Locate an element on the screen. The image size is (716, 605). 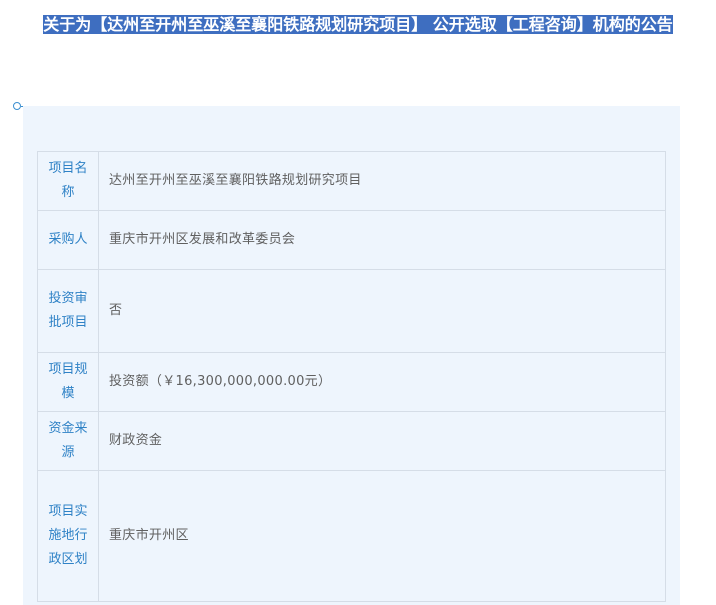
table-row: 投资审批项目 否 is located at coordinates (351, 311).